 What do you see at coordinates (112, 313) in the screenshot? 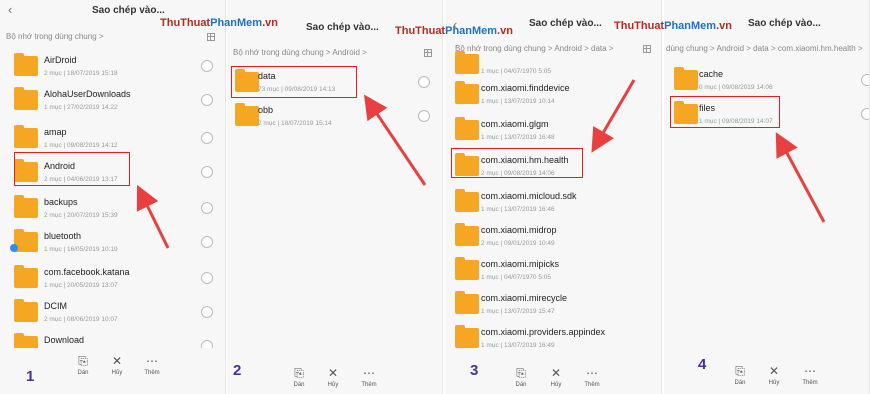
I see `list-item: DCIM 2 mục | 08/06/2019 10:07` at bounding box center [112, 313].